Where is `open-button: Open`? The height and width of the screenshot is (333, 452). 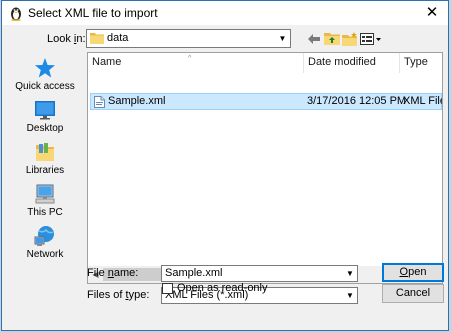
open-button: Open is located at coordinates (413, 272).